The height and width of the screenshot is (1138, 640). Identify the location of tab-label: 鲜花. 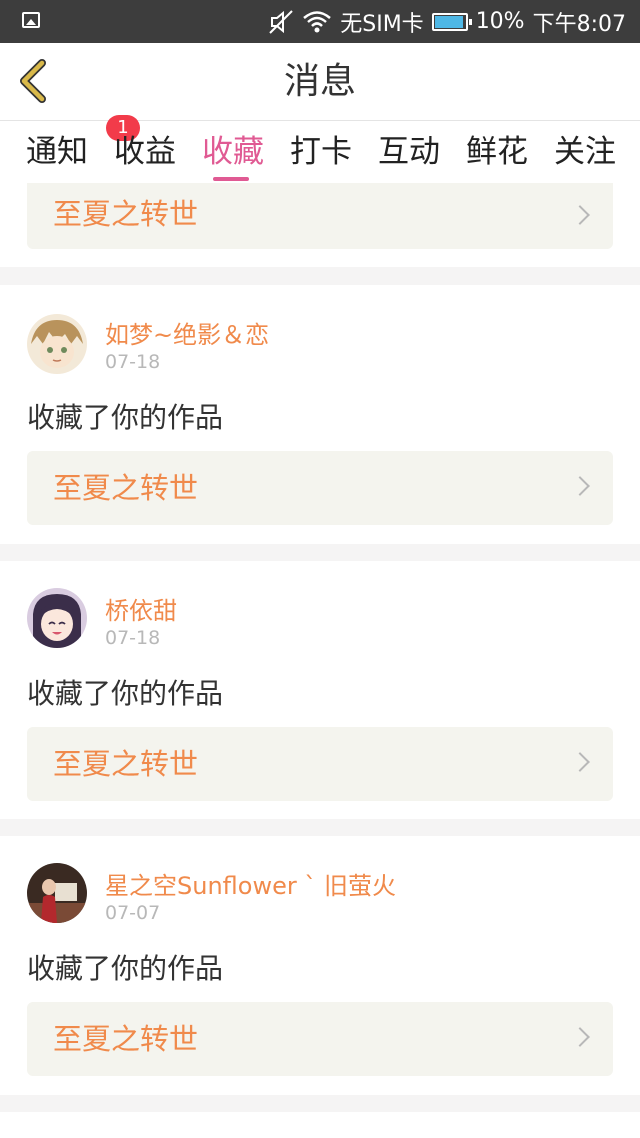
(497, 152).